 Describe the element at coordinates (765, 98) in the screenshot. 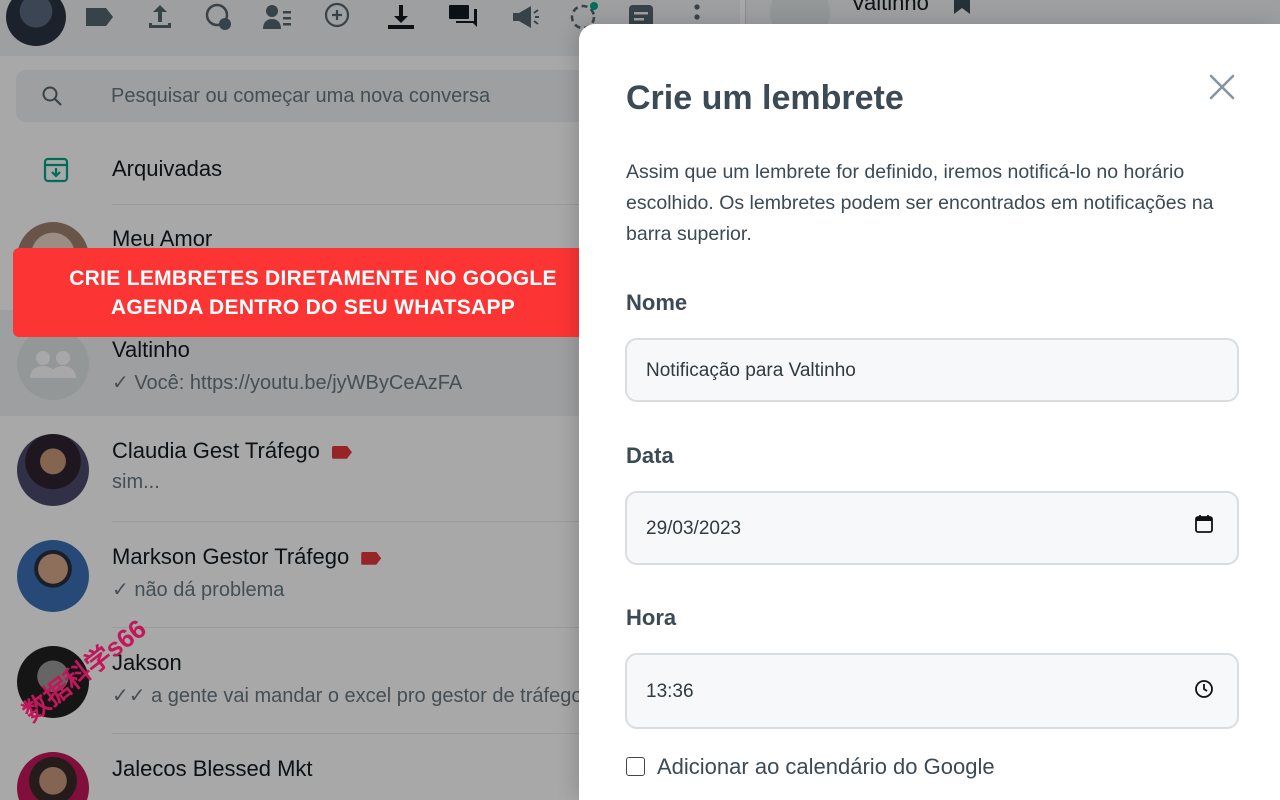

I see `modal-title: Crie um lembrete` at that location.